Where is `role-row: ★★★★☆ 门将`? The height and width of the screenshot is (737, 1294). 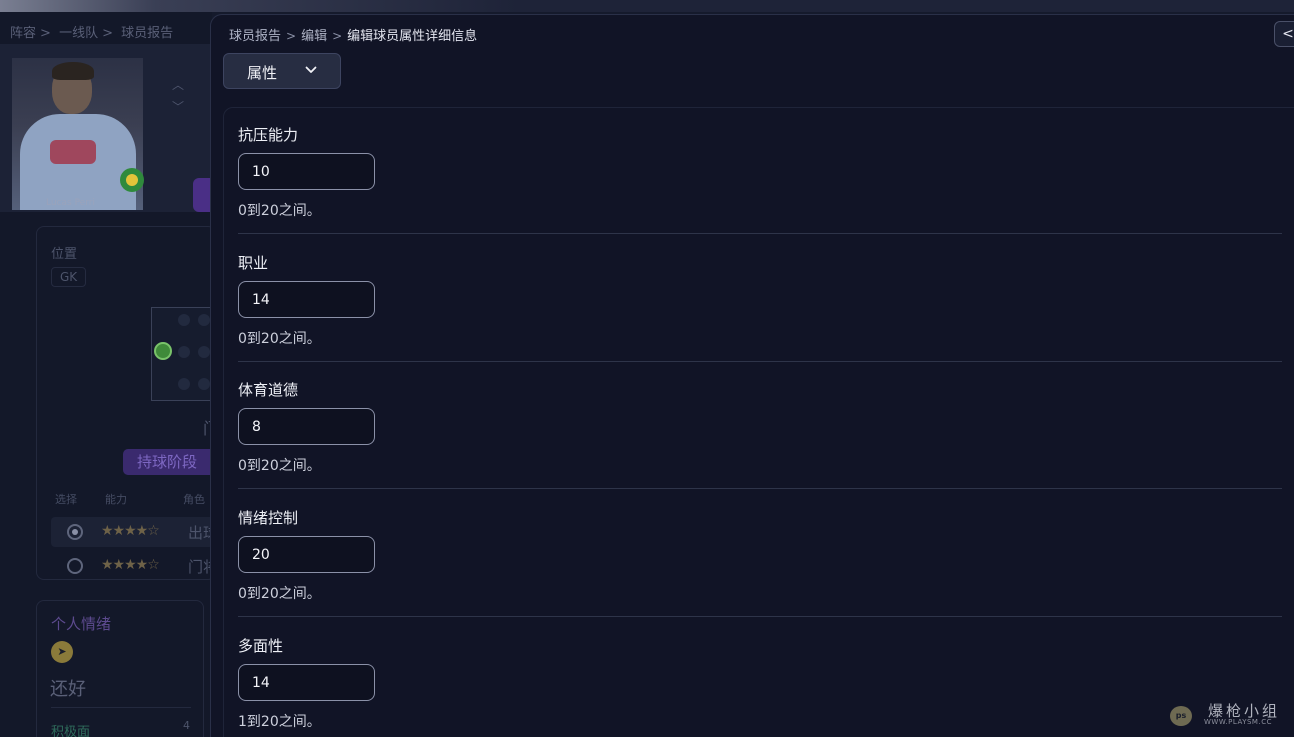
role-row: ★★★★☆ 门将 is located at coordinates (131, 566).